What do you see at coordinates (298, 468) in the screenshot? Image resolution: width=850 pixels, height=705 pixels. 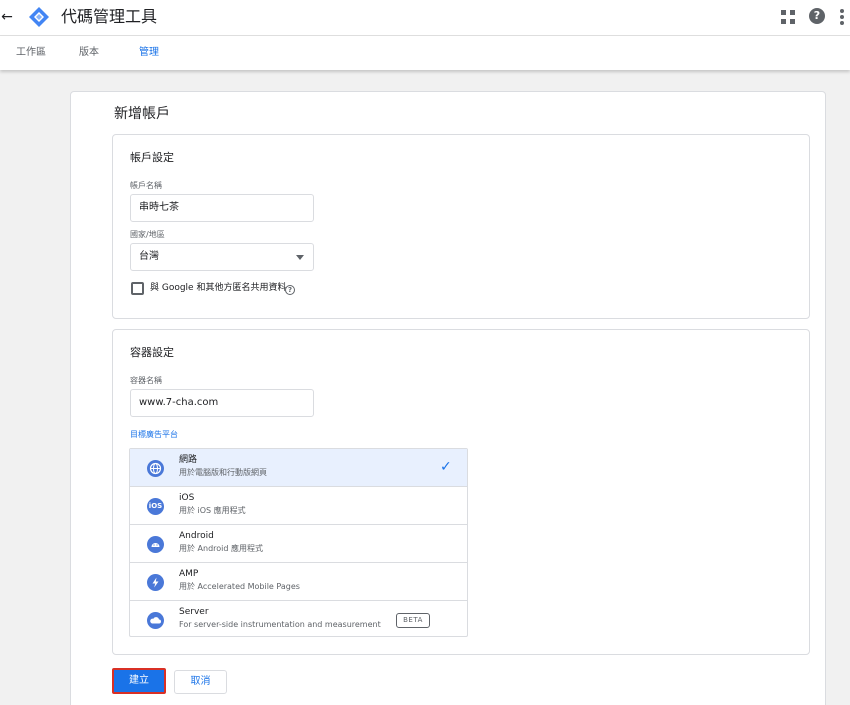 I see `platform-option-web: 網路 用於電腦版和行動版網頁 ✓` at bounding box center [298, 468].